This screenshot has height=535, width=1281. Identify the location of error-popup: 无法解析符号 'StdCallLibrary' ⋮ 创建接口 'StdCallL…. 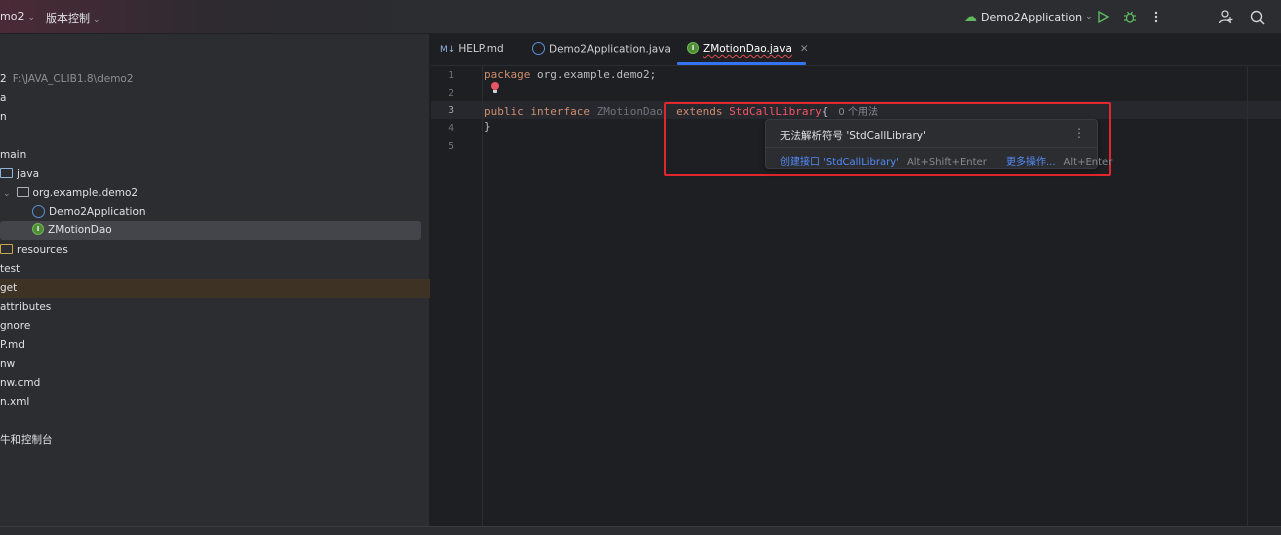
(938, 144).